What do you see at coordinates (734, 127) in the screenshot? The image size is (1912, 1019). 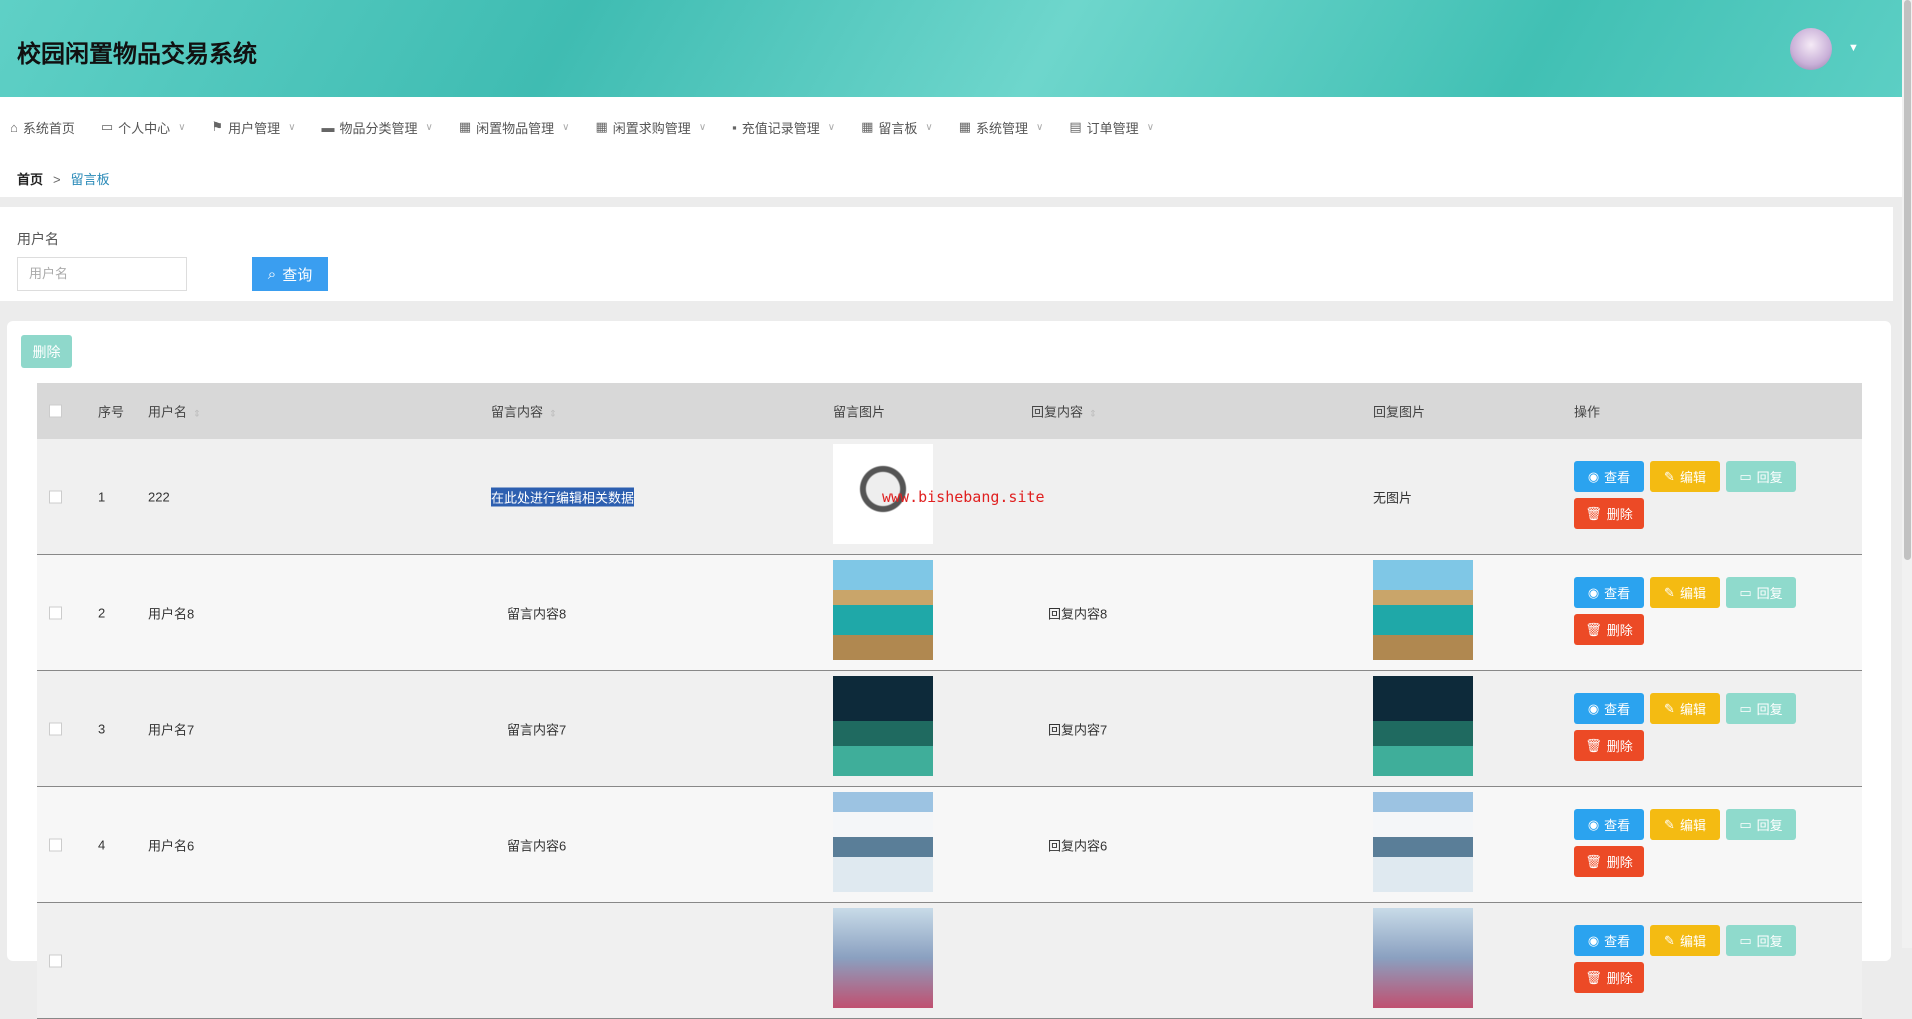 I see `message-icon: ▪` at bounding box center [734, 127].